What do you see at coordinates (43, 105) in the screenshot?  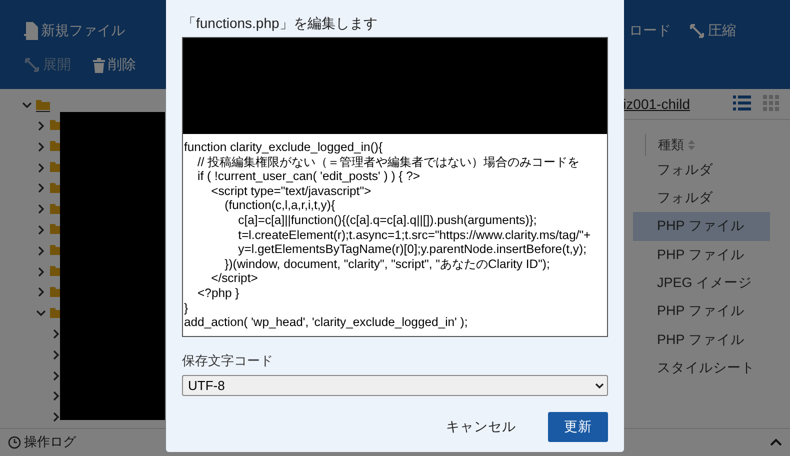 I see `network-folder-icon` at bounding box center [43, 105].